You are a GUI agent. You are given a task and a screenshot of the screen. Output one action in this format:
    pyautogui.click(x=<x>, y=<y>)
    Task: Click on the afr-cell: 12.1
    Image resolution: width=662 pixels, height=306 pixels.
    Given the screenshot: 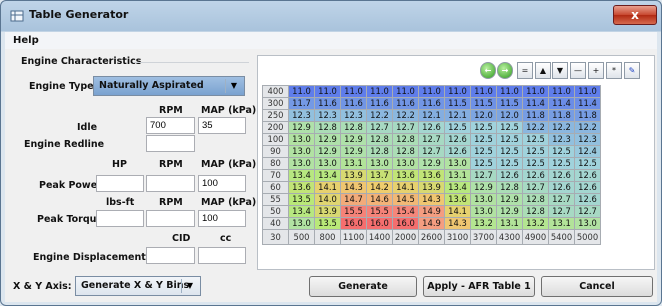 What is the action you would take?
    pyautogui.click(x=431, y=115)
    